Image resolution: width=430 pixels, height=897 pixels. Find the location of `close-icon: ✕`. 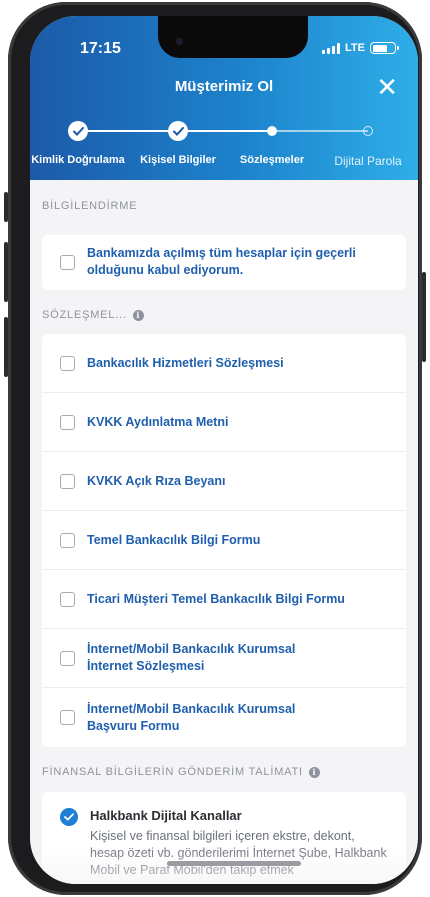

close-icon: ✕ is located at coordinates (387, 87).